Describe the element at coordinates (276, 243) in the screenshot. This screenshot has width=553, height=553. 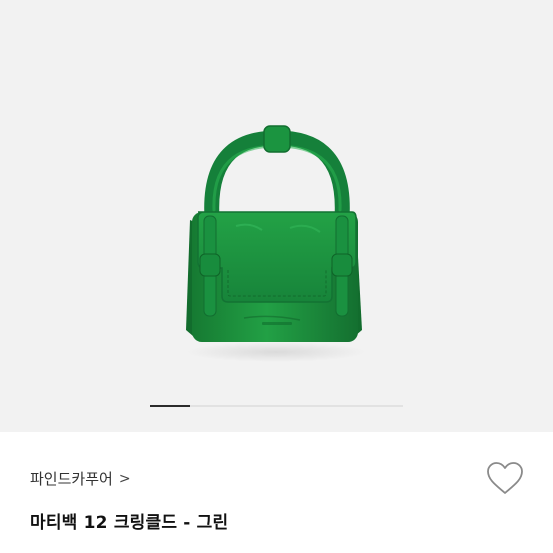
I see `product-image` at that location.